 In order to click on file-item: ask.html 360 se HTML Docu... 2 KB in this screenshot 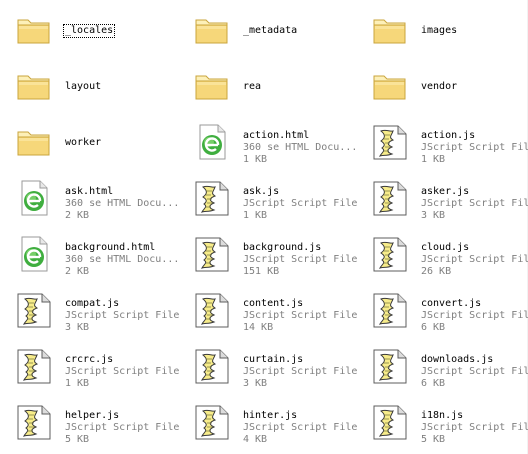, I will do `click(89, 197)`.